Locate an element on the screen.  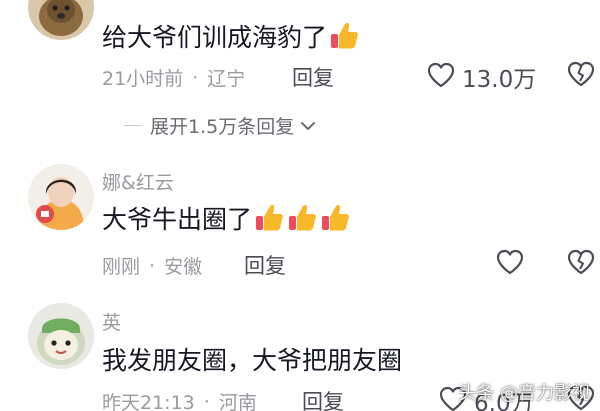
comment-text-body: 大爷牛出圈了 is located at coordinates (177, 219).